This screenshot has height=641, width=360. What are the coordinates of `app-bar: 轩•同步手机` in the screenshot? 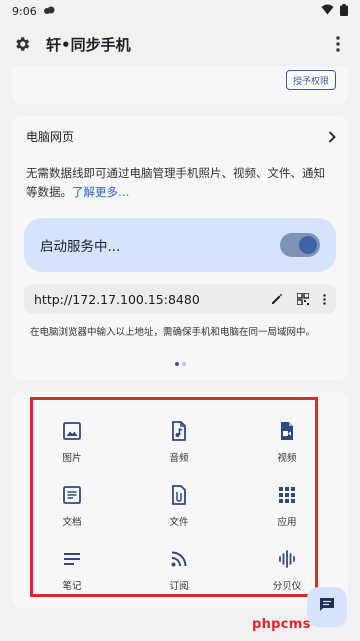 It's located at (180, 44).